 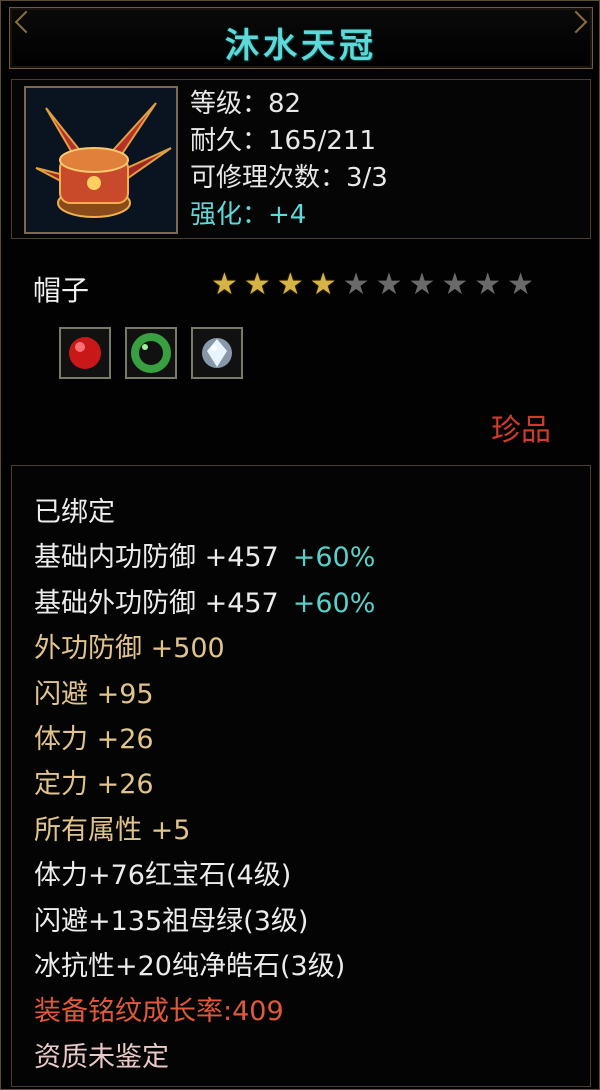 What do you see at coordinates (521, 430) in the screenshot?
I see `rarity-label: 珍品` at bounding box center [521, 430].